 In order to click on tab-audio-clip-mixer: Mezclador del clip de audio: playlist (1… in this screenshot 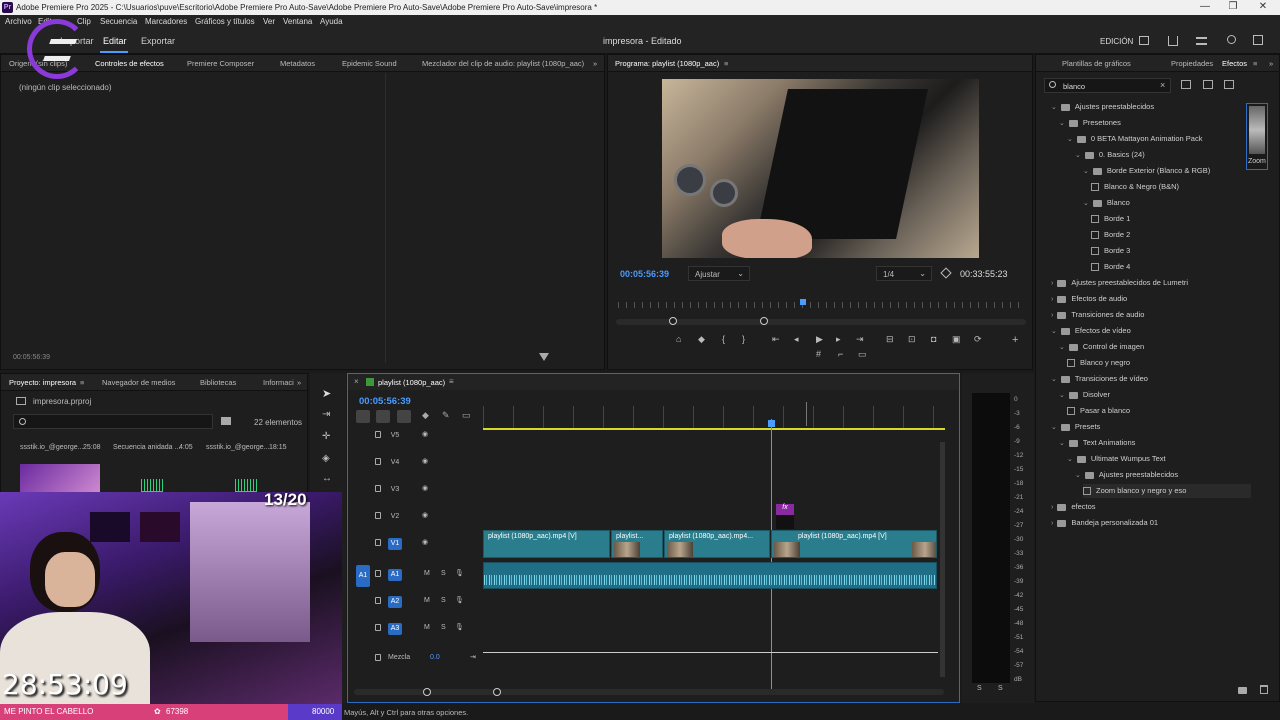, I will do `click(503, 63)`.